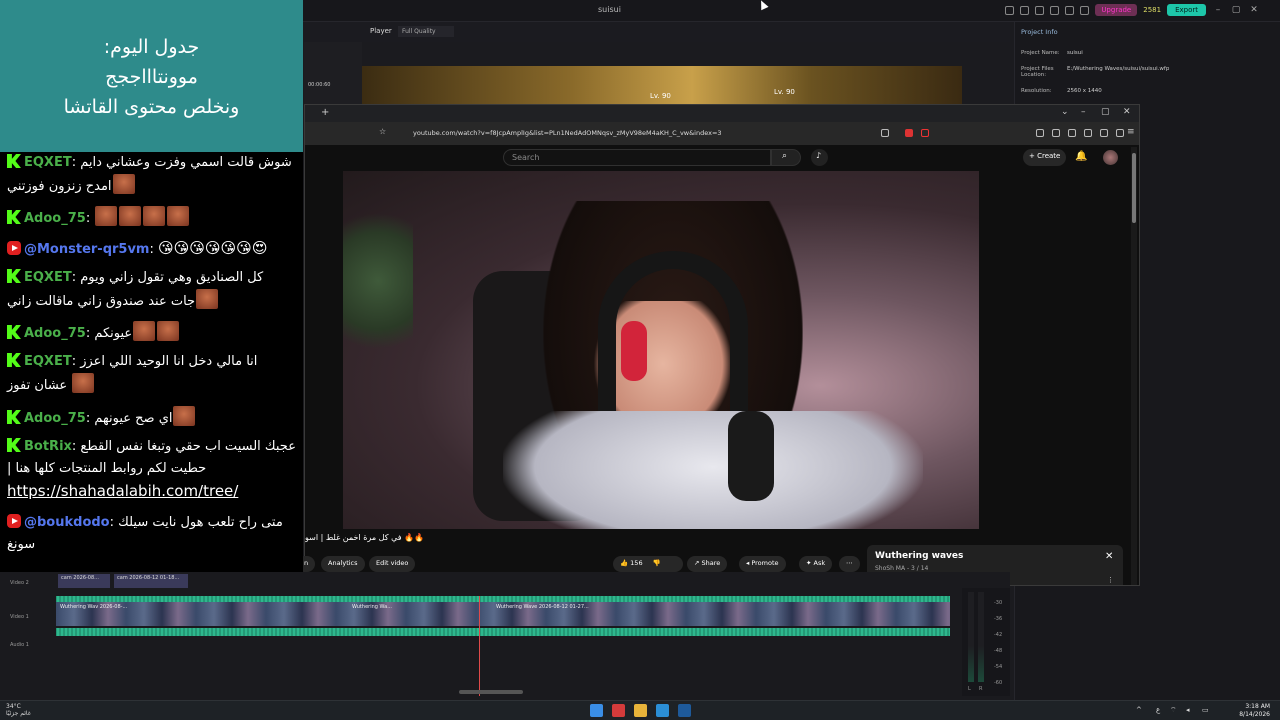  Describe the element at coordinates (1025, 10) in the screenshot. I see `send-icon` at that location.